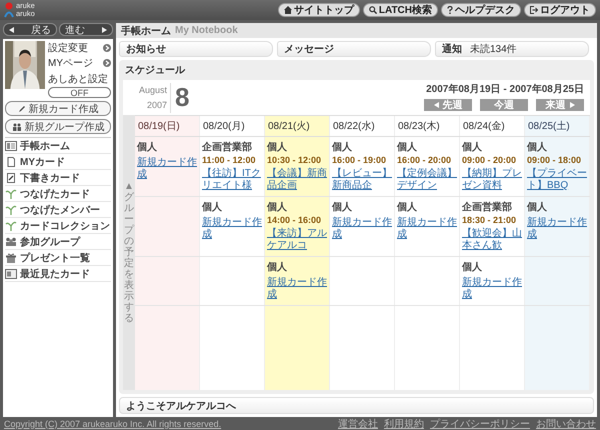  What do you see at coordinates (182, 97) in the screenshot?
I see `month-number: 8` at bounding box center [182, 97].